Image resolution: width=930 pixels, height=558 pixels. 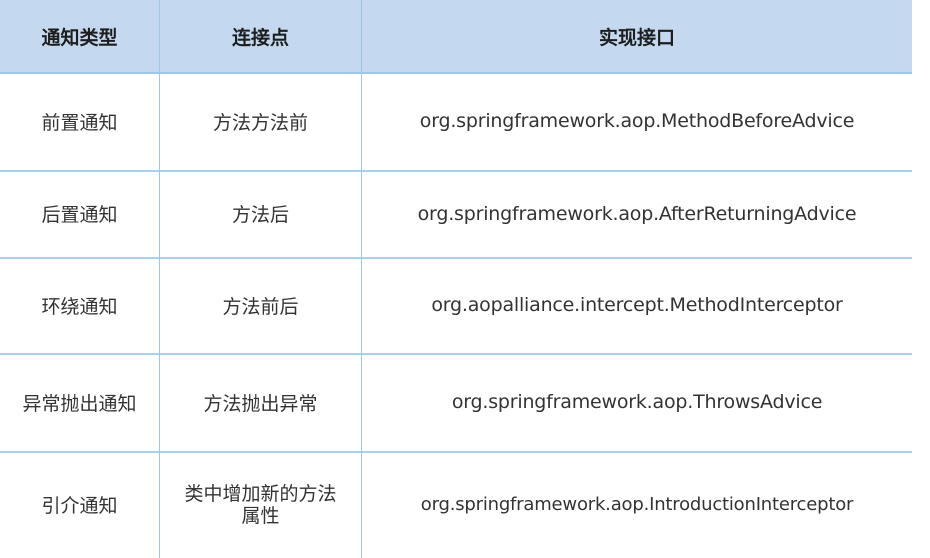 What do you see at coordinates (260, 305) in the screenshot?
I see `join-point-cell: 方法前后` at bounding box center [260, 305].